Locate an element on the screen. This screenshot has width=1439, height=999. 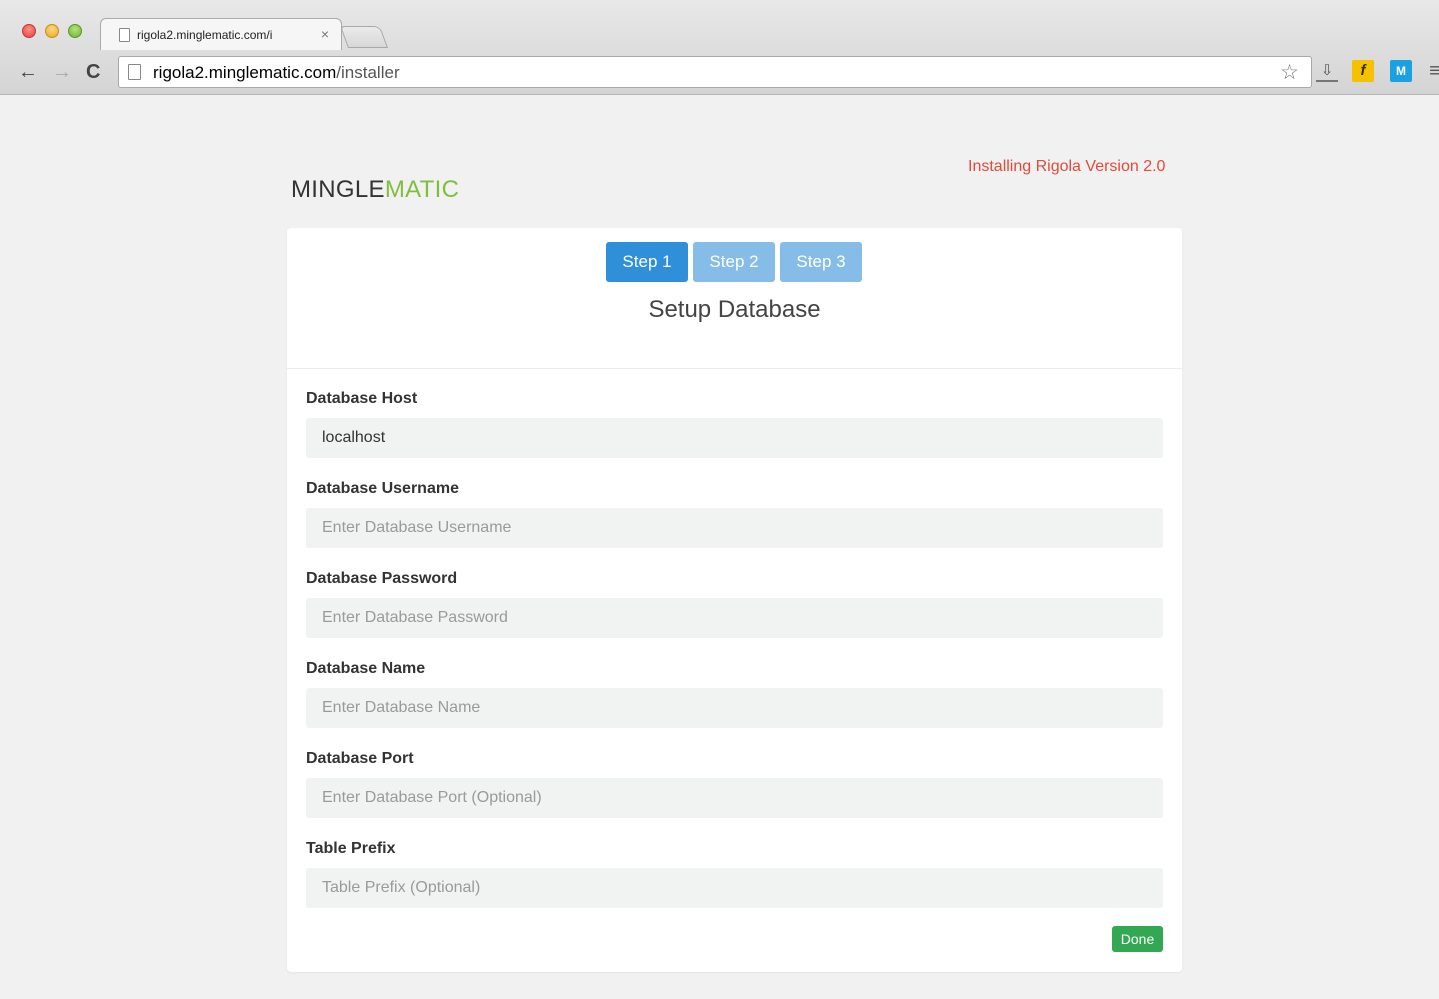
database-port-input is located at coordinates (734, 798).